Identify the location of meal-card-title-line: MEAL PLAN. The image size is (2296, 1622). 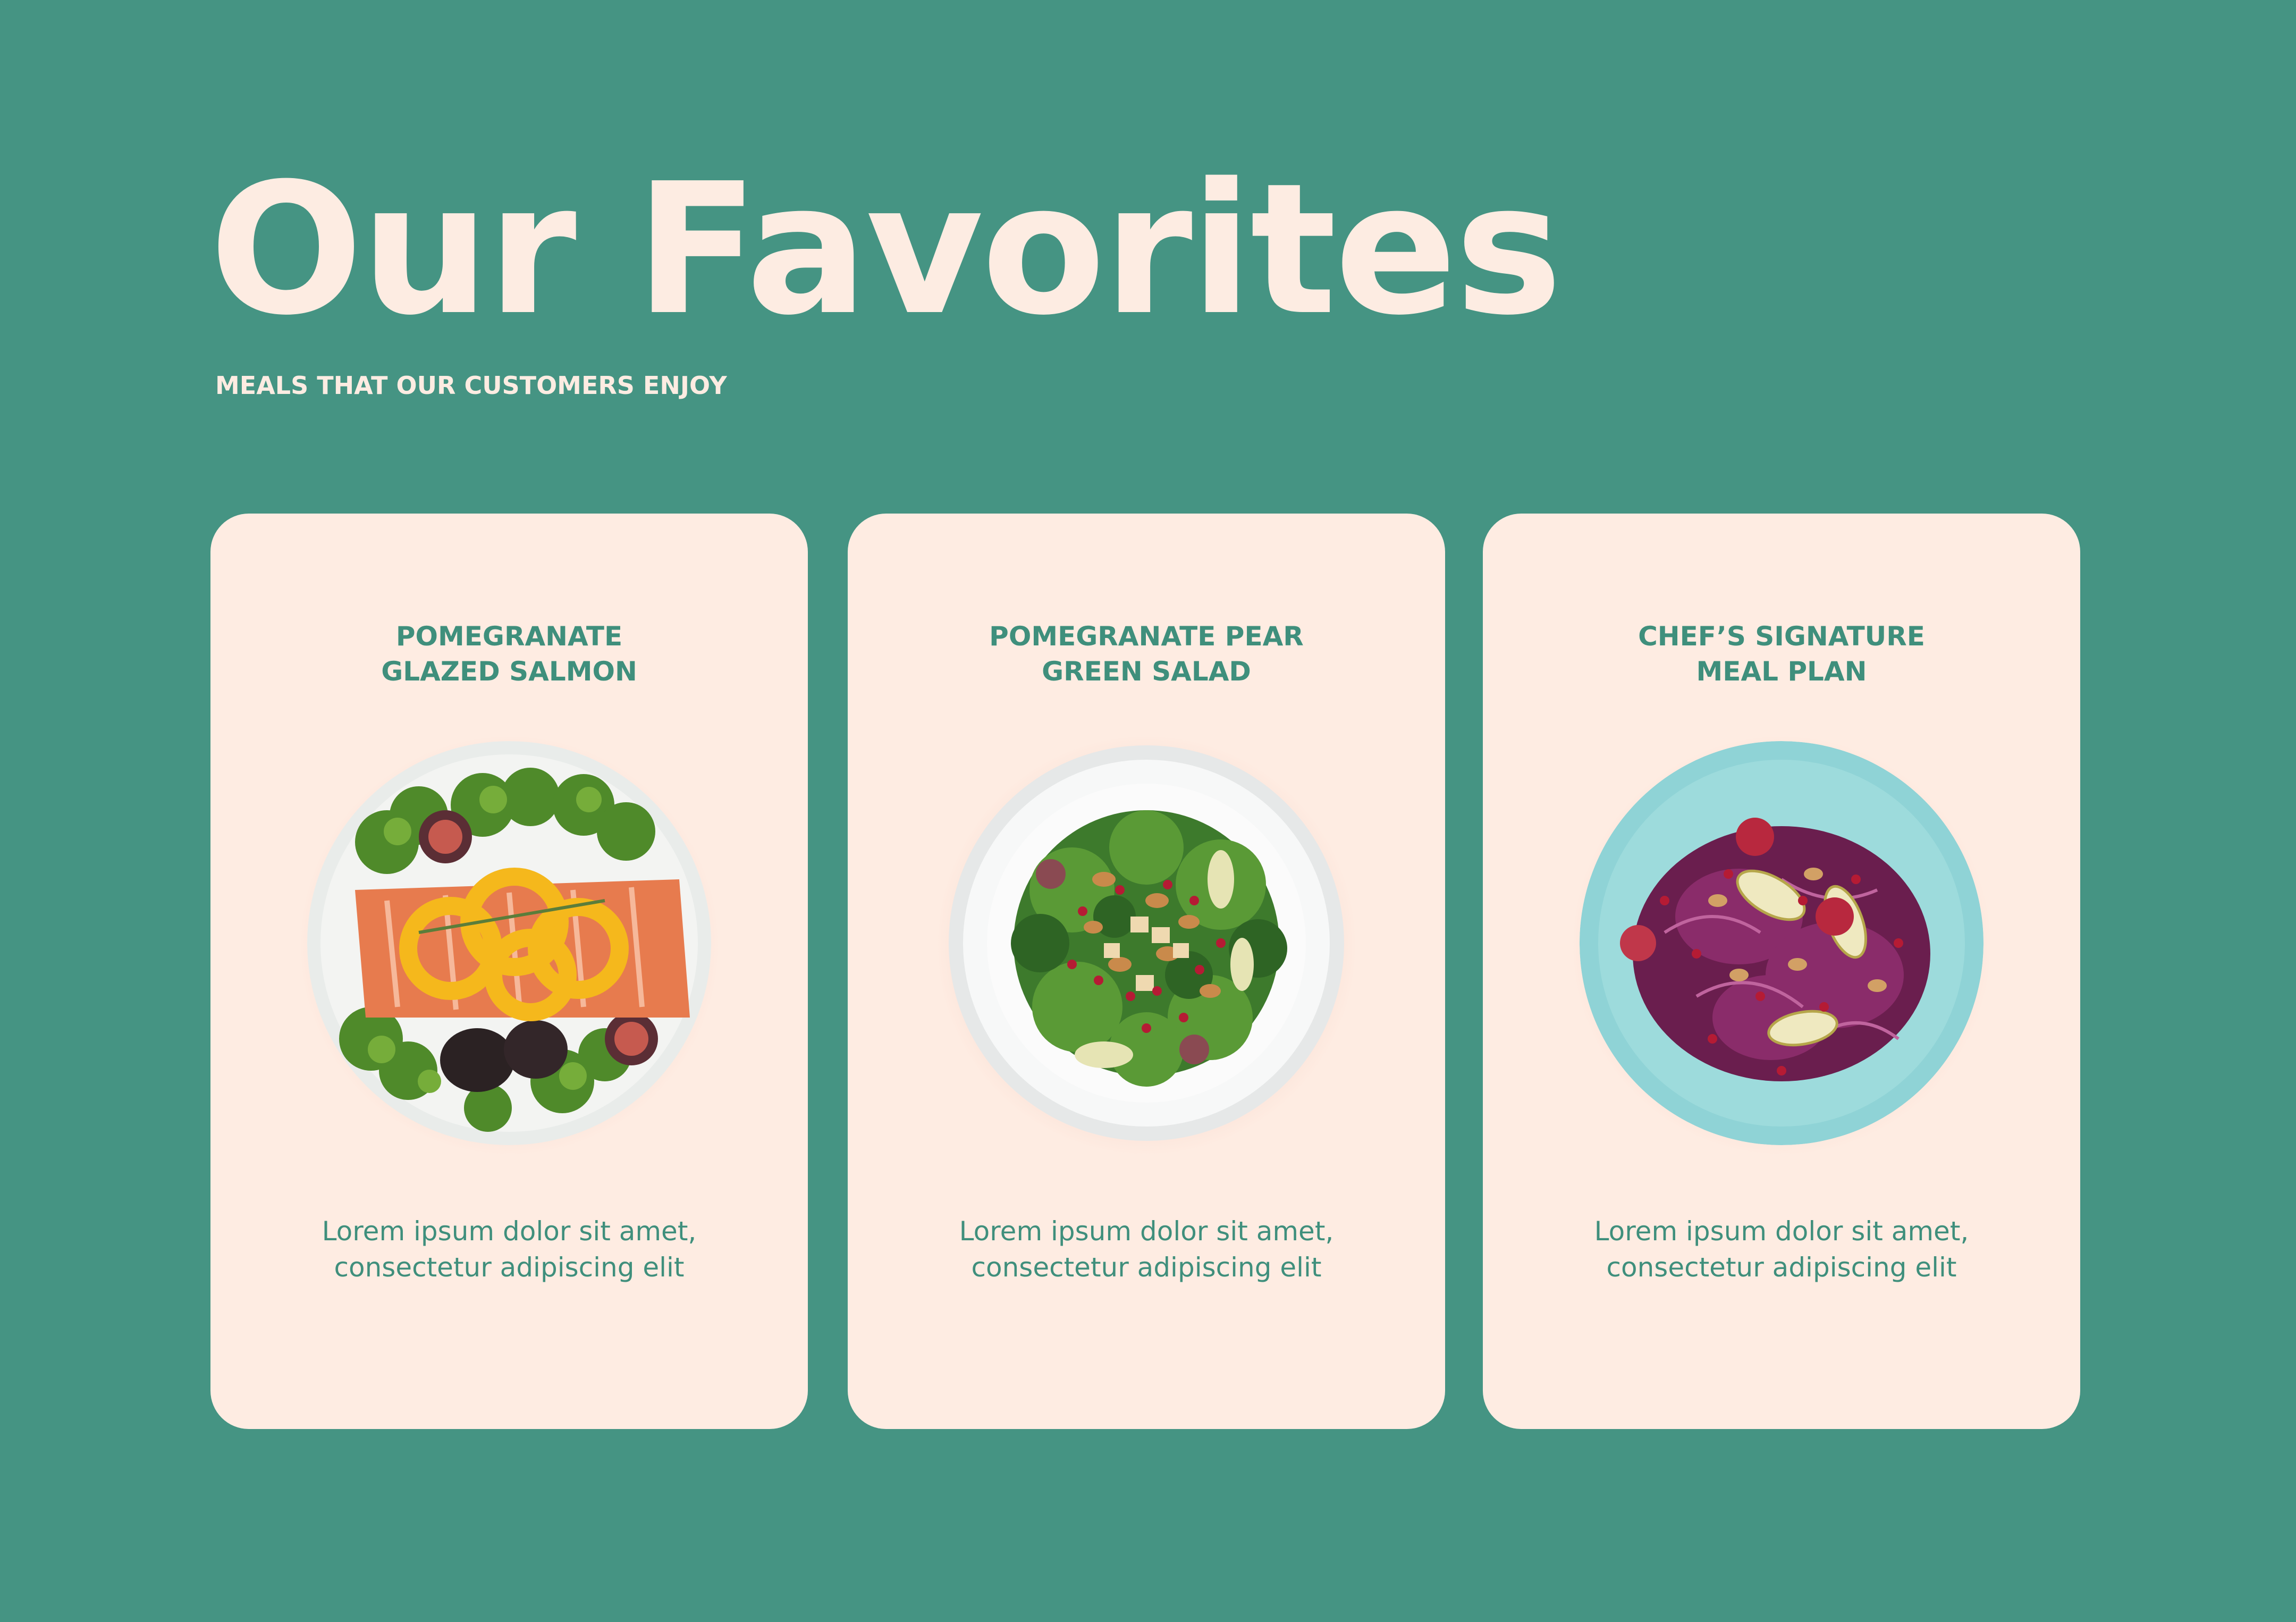
(1781, 671).